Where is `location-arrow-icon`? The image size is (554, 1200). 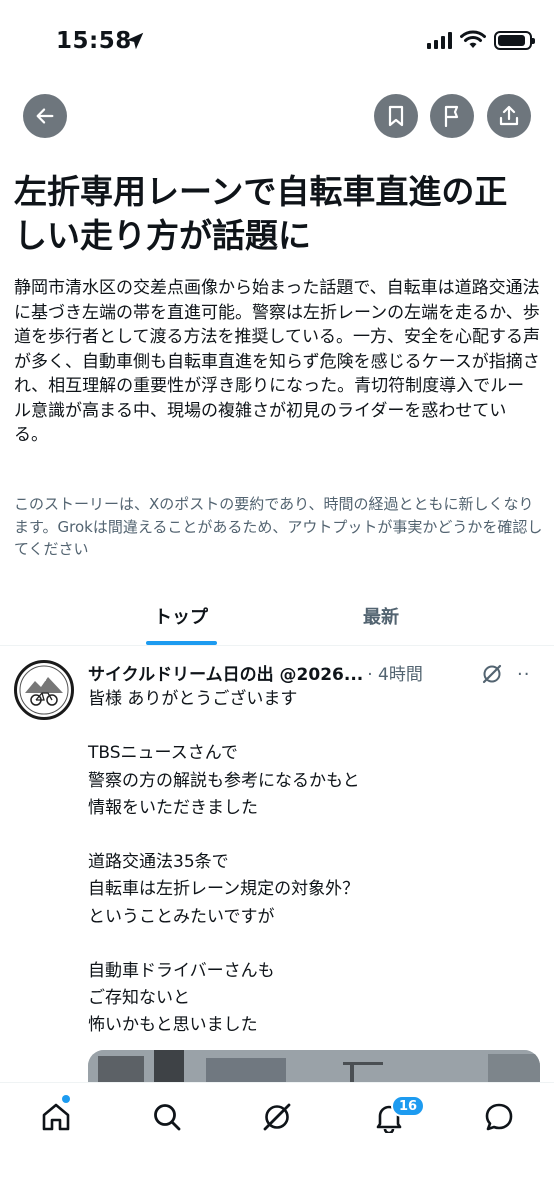
location-arrow-icon is located at coordinates (135, 41).